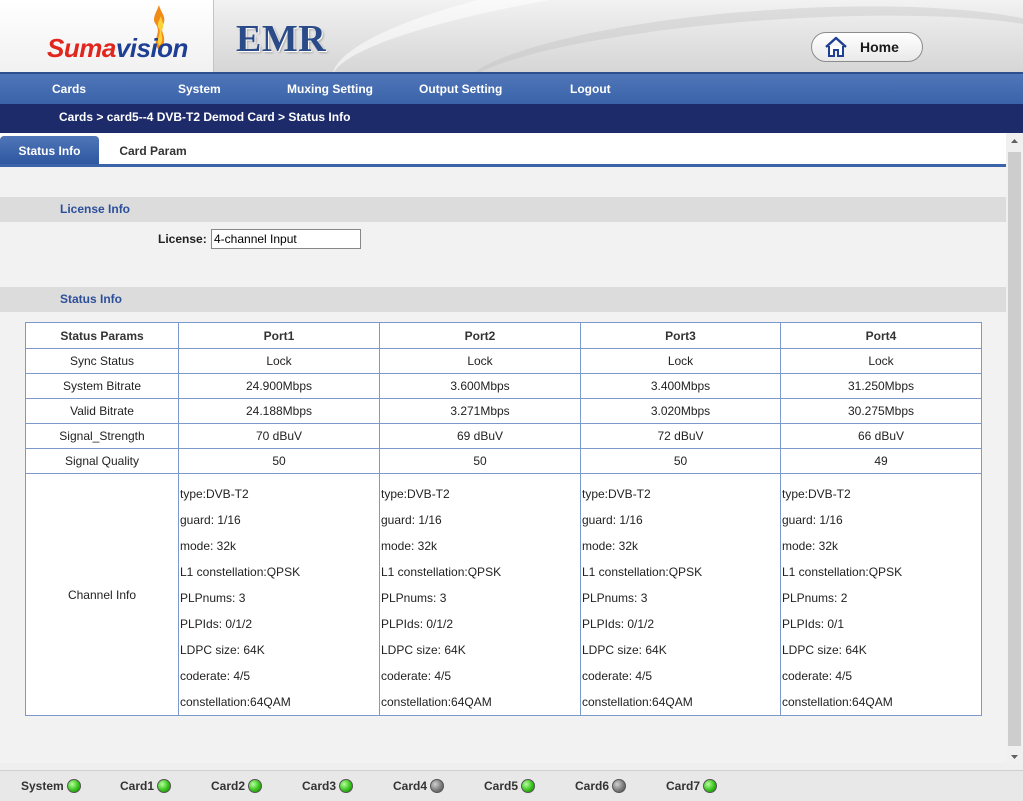 This screenshot has height=801, width=1023. I want to click on vertical-scrollbar, so click(1014, 449).